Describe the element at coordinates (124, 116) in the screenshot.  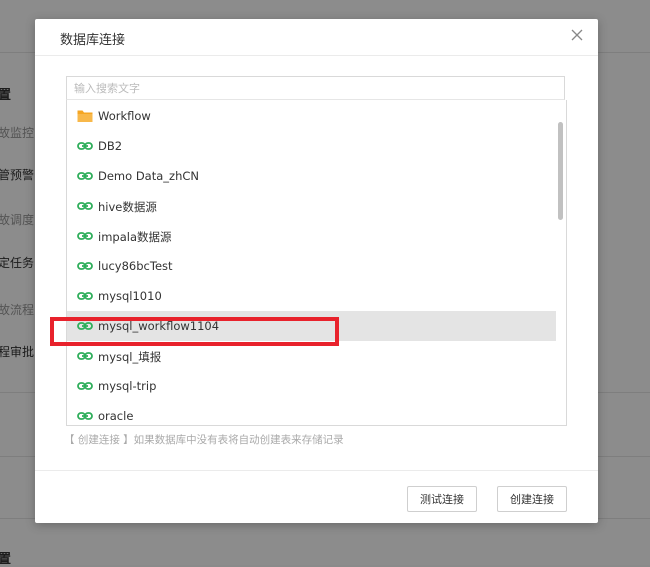
I see `list-item-label: Workflow` at that location.